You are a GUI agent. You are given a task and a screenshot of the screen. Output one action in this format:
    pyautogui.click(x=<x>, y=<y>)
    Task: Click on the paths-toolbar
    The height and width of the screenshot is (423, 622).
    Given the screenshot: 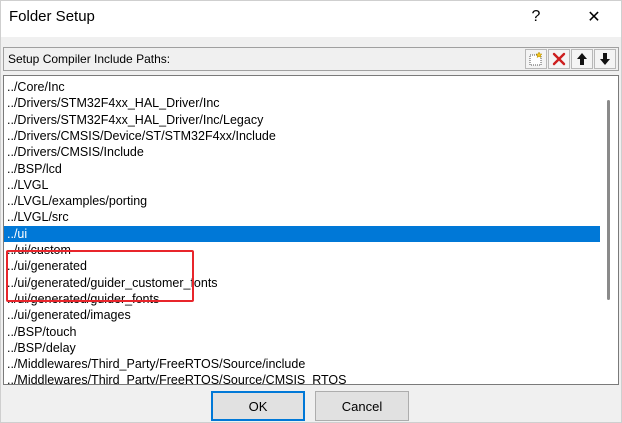 What is the action you would take?
    pyautogui.click(x=570, y=59)
    